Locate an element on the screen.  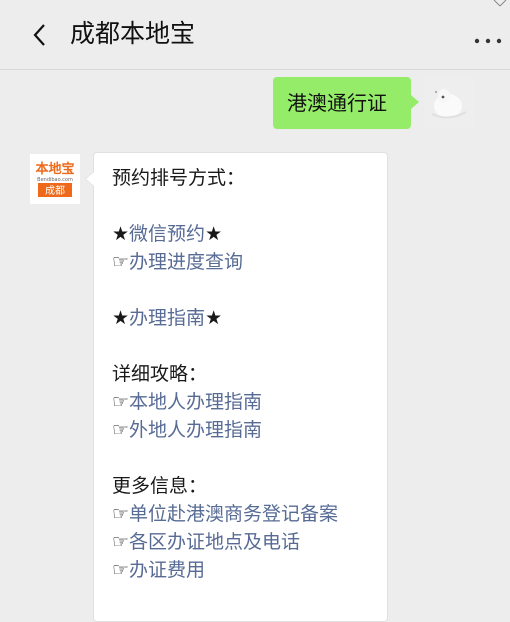
fees-line: ☞办证费用 is located at coordinates (249, 570).